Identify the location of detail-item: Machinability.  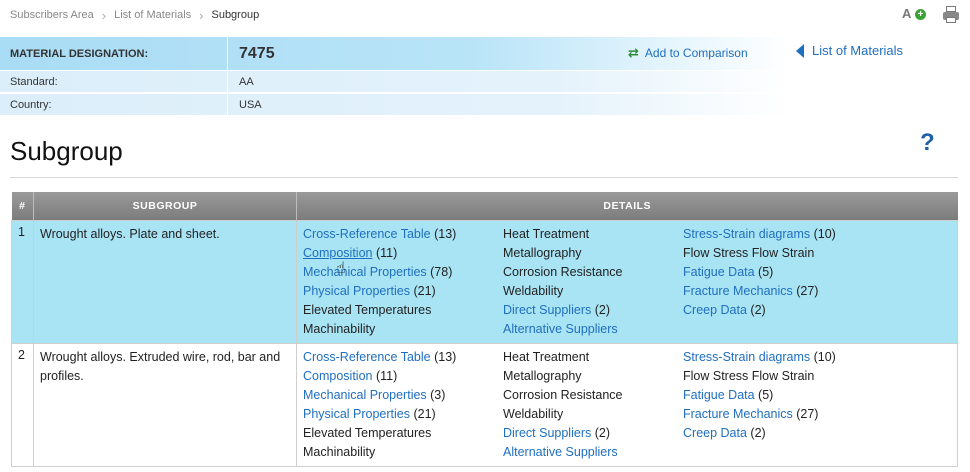
(403, 329).